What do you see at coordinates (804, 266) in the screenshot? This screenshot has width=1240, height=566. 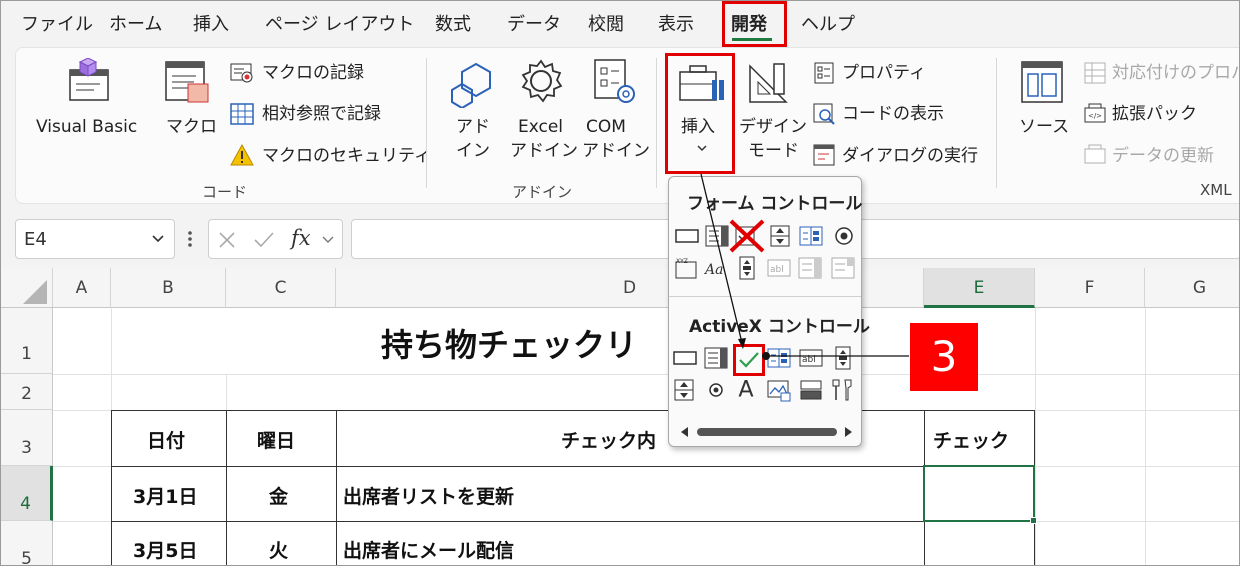 I see `annotation-arrows` at bounding box center [804, 266].